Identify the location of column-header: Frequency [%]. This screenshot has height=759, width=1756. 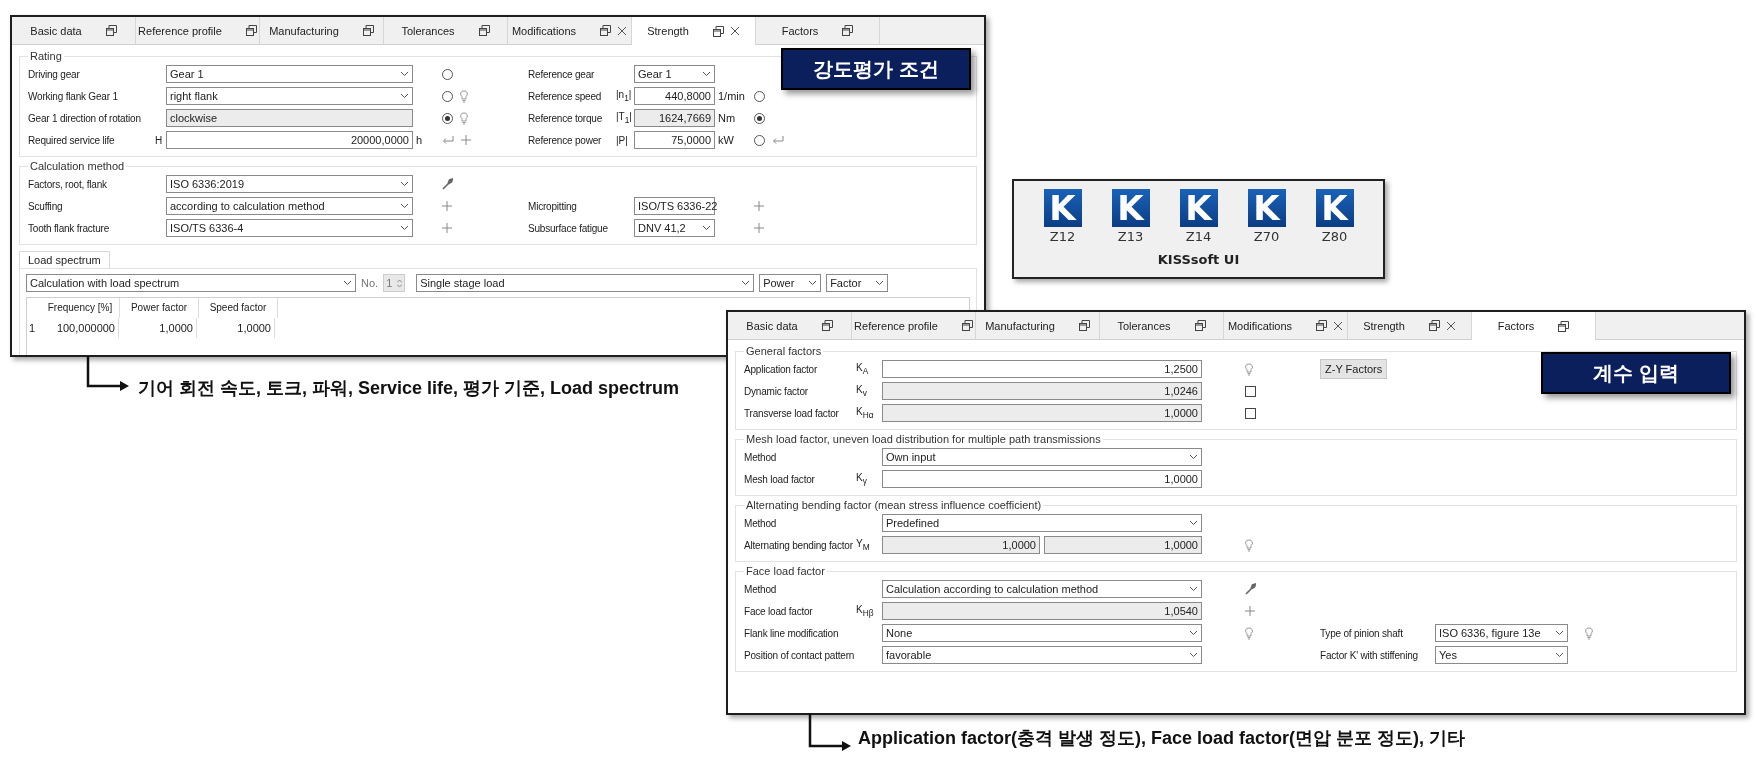
(80, 308).